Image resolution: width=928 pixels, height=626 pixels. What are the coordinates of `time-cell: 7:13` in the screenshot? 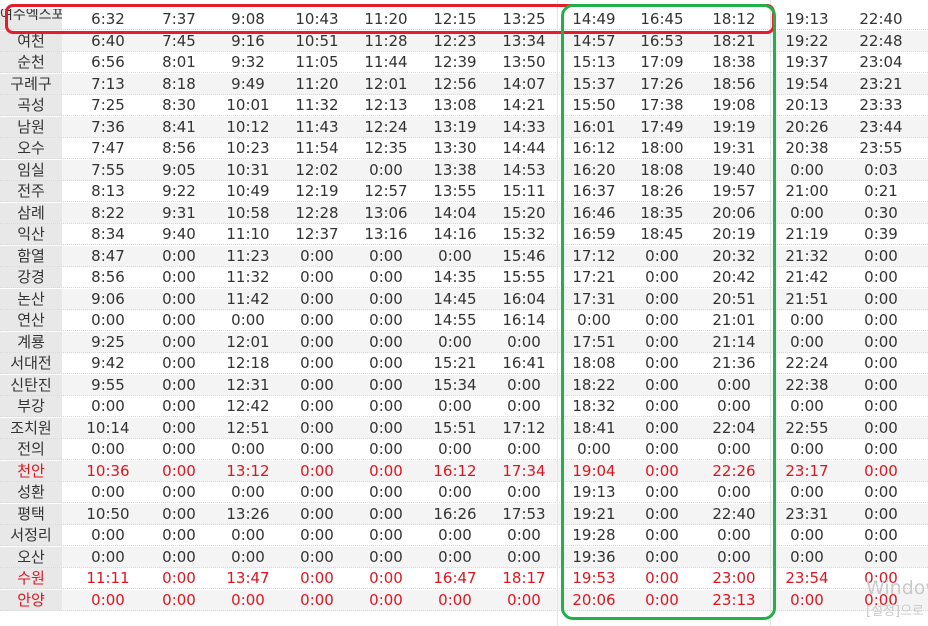 It's located at (108, 83).